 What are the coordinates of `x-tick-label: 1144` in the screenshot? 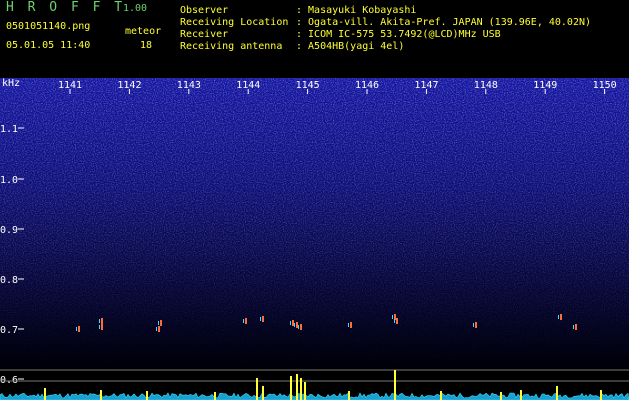 It's located at (248, 85).